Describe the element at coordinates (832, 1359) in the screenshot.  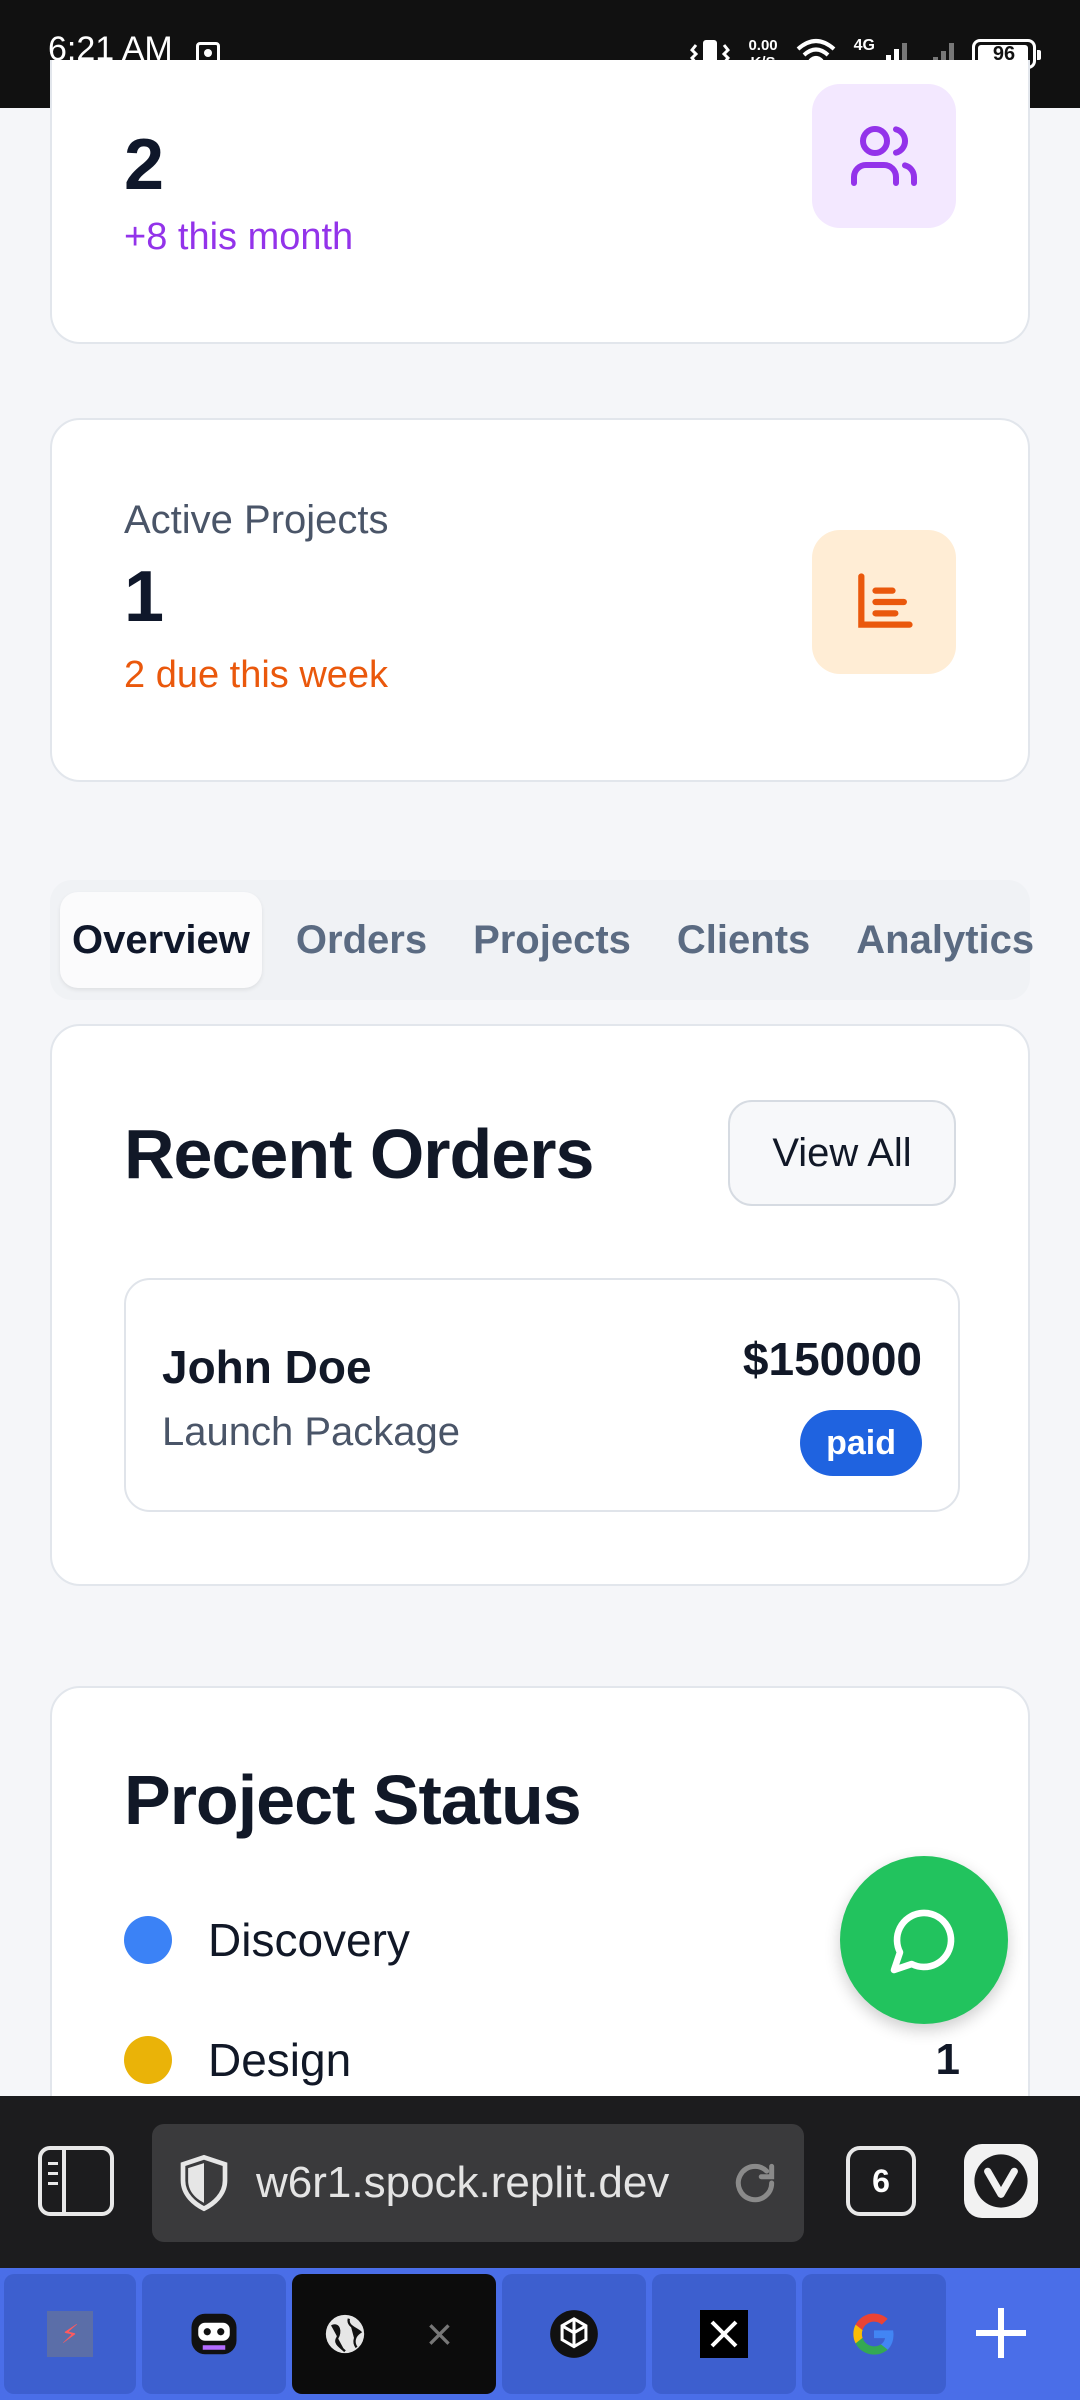
I see `order-amount: $150000` at that location.